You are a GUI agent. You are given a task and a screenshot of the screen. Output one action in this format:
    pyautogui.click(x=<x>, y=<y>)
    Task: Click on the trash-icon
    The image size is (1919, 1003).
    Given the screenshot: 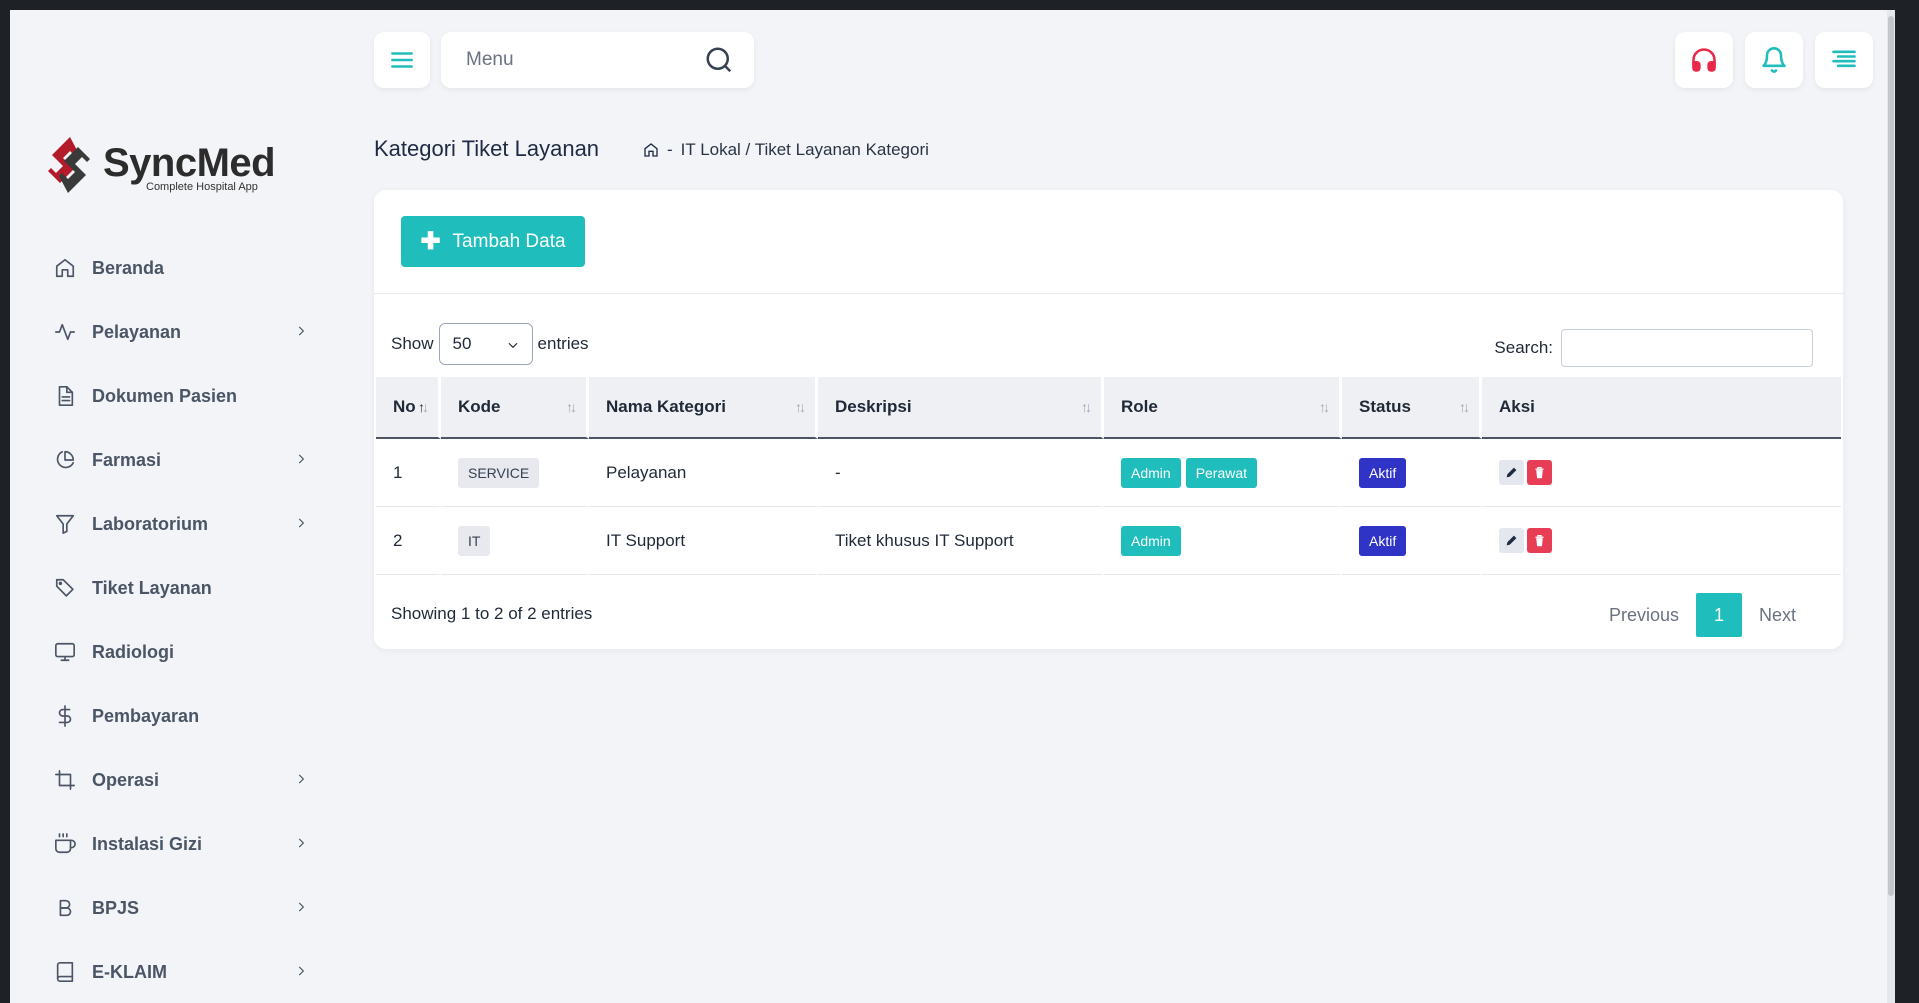 What is the action you would take?
    pyautogui.click(x=1539, y=541)
    